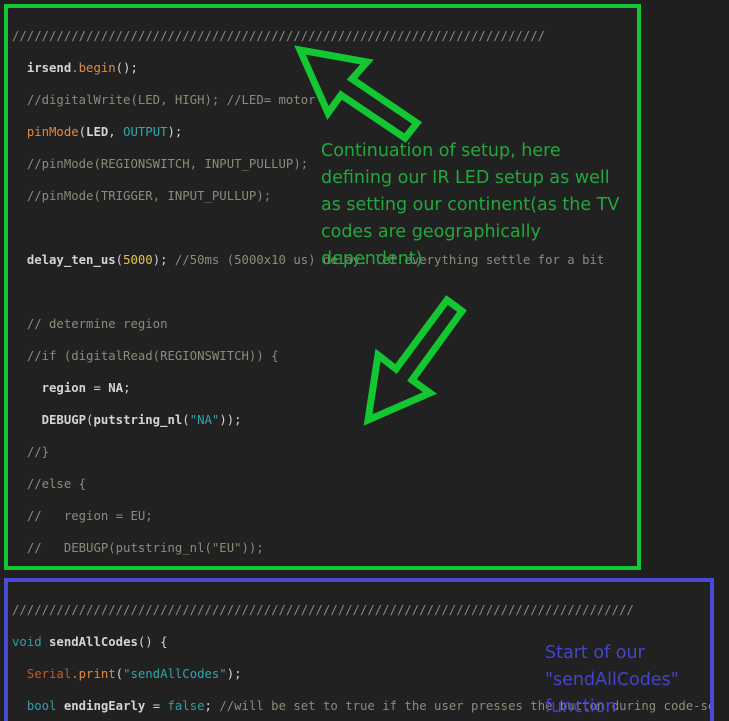 The width and height of the screenshot is (729, 721). I want to click on code-line: // region = EU;, so click(89, 516).